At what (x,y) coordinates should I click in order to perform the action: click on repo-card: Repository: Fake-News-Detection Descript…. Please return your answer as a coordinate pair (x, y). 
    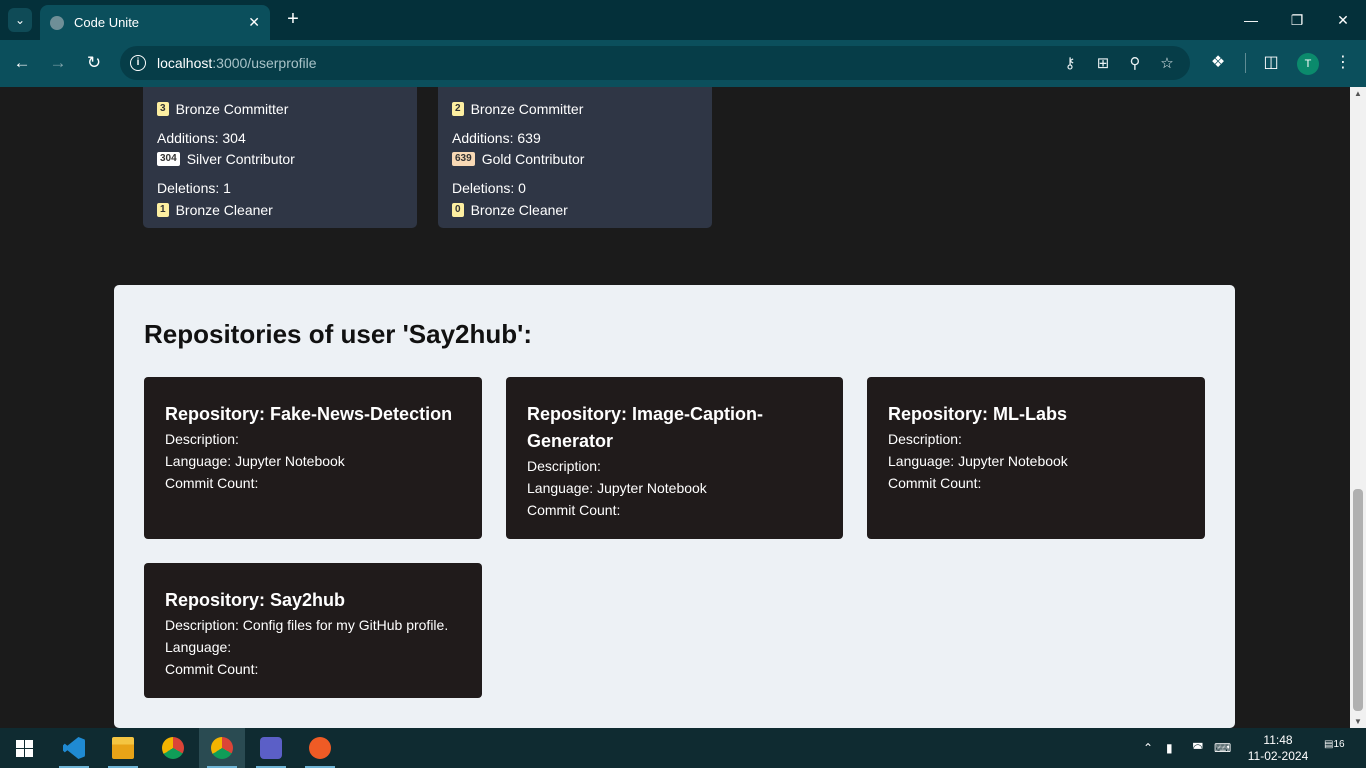
    Looking at the image, I should click on (313, 458).